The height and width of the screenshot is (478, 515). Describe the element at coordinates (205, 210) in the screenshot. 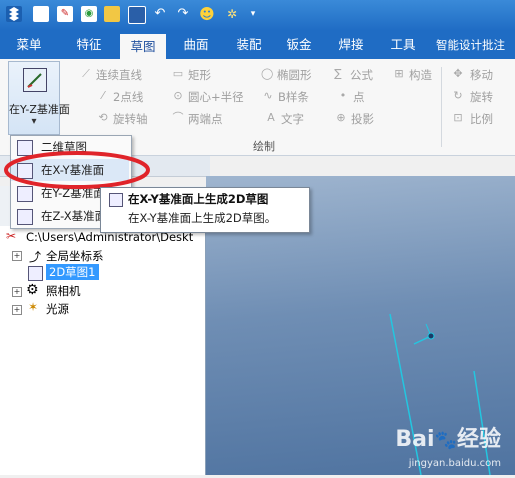

I see `tooltip: 在X-Y基准面上生成2D草图 在X-Y基准面上生成2D草图。` at that location.